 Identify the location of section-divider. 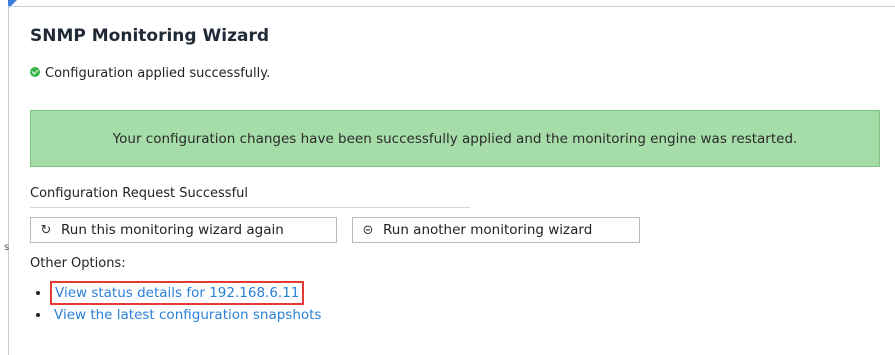
(250, 207).